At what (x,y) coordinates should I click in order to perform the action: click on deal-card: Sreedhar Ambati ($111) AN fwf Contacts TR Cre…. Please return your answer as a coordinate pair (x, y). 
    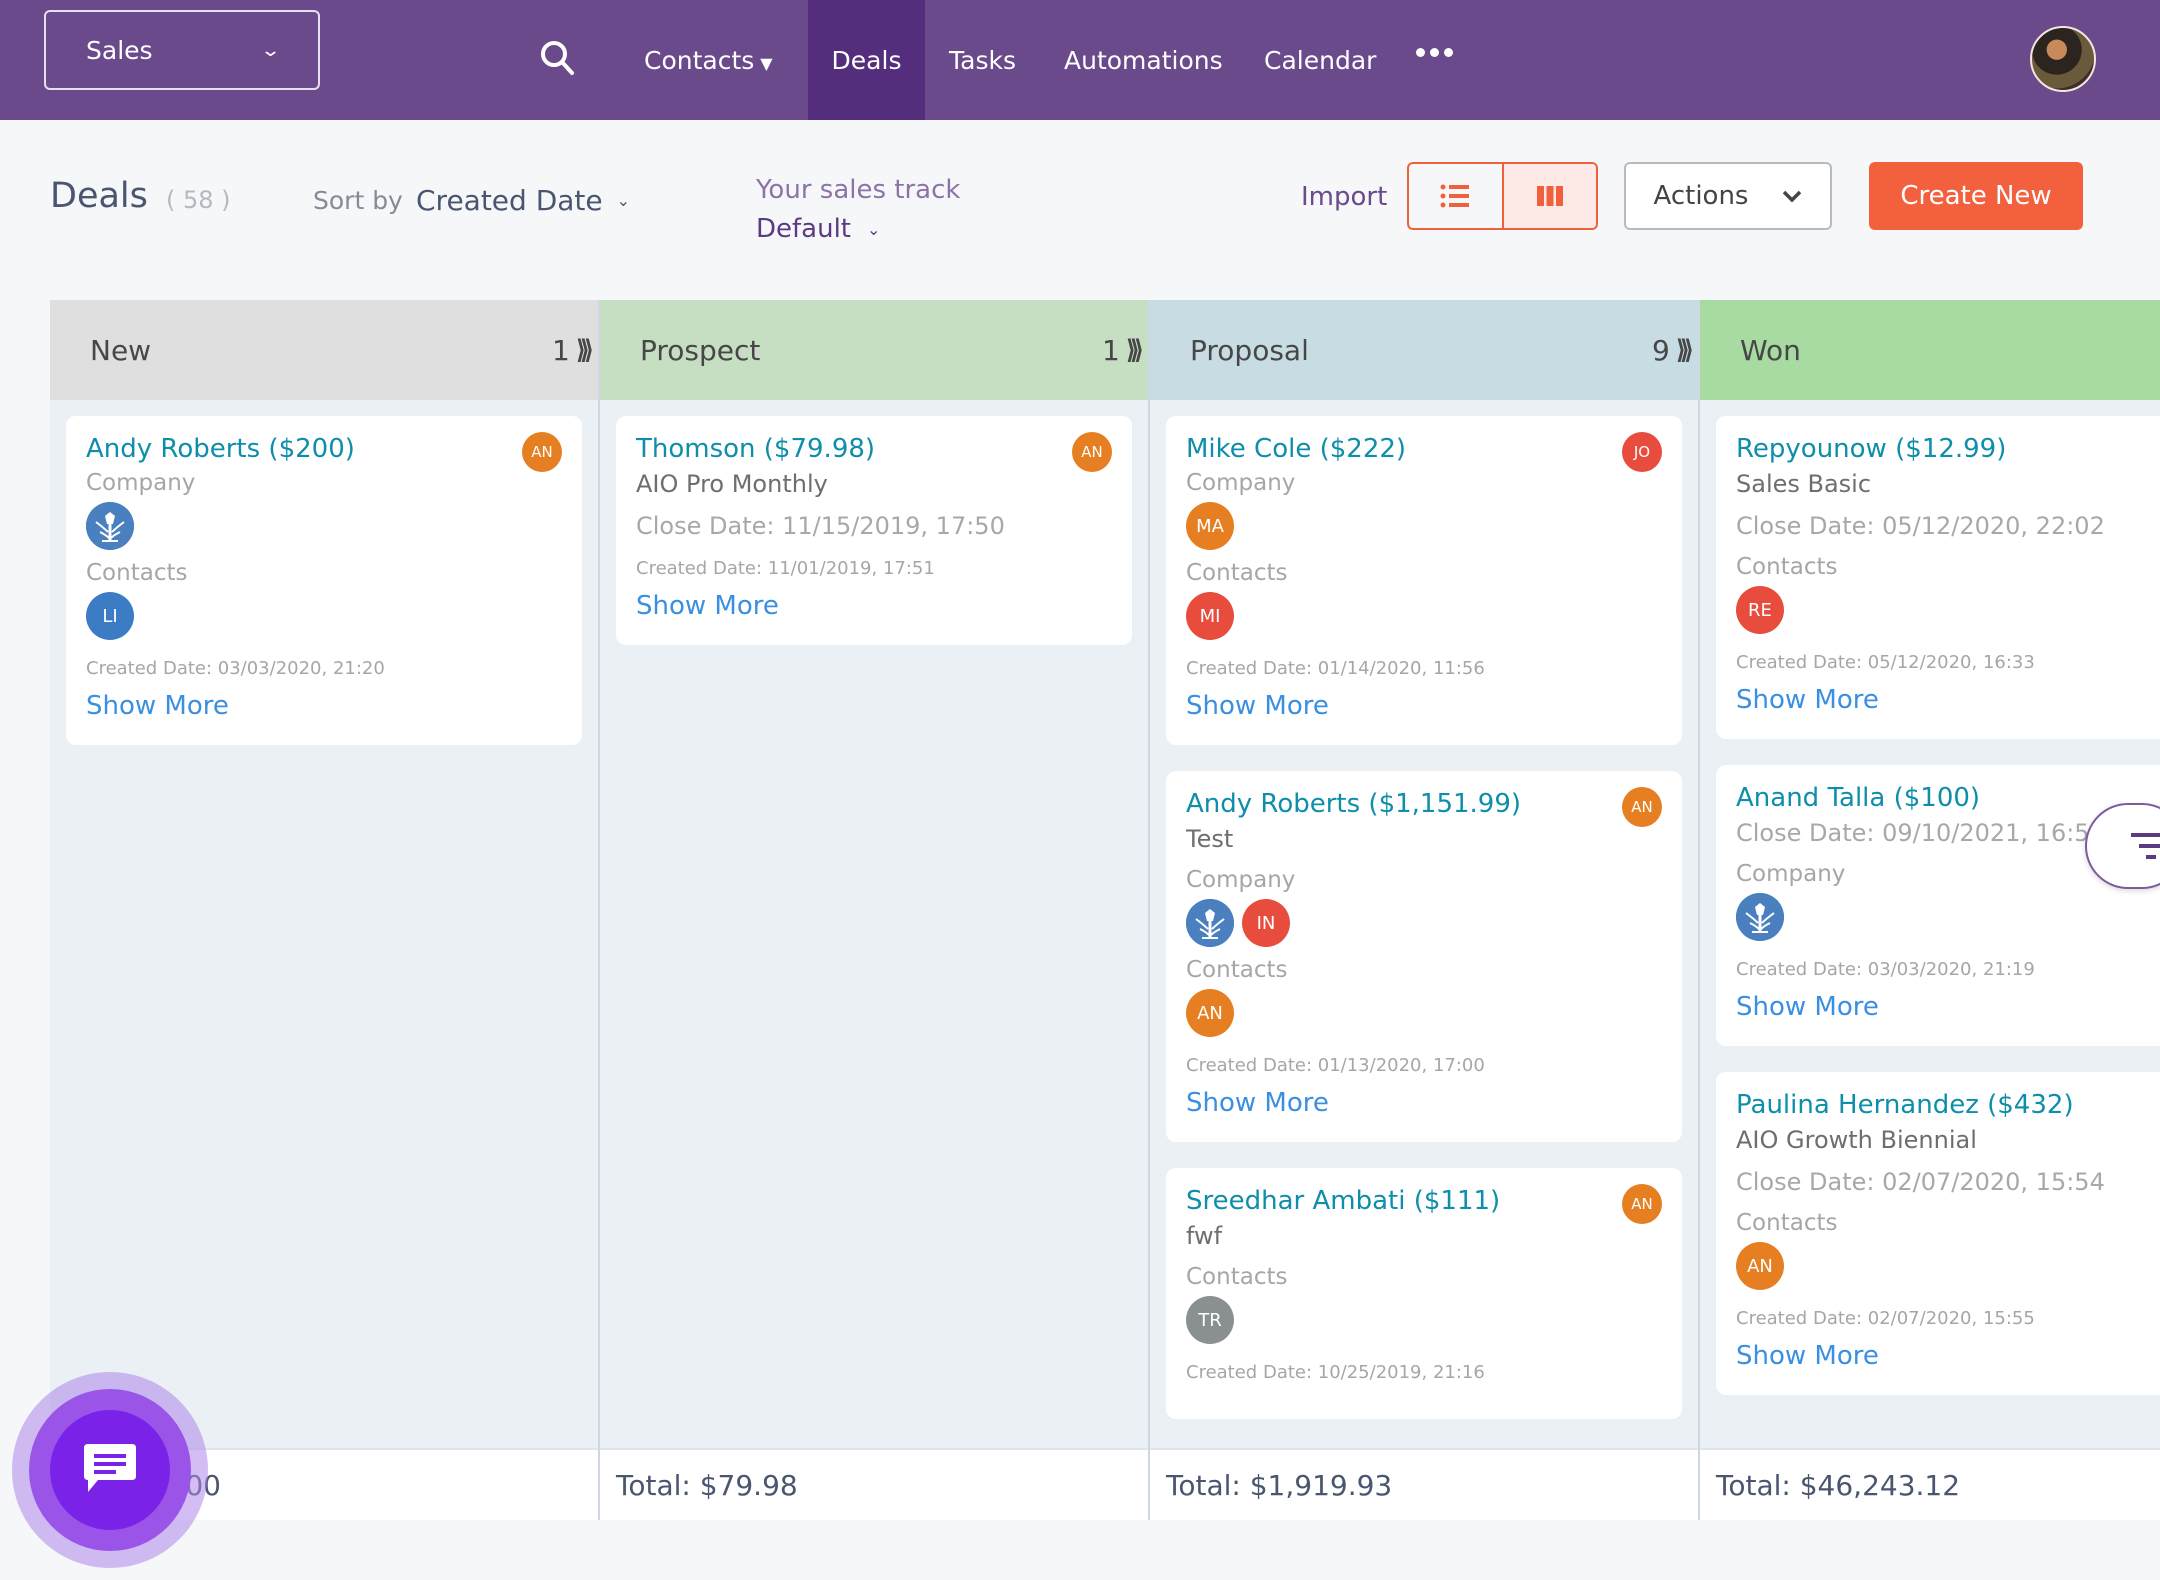
    Looking at the image, I should click on (1424, 1293).